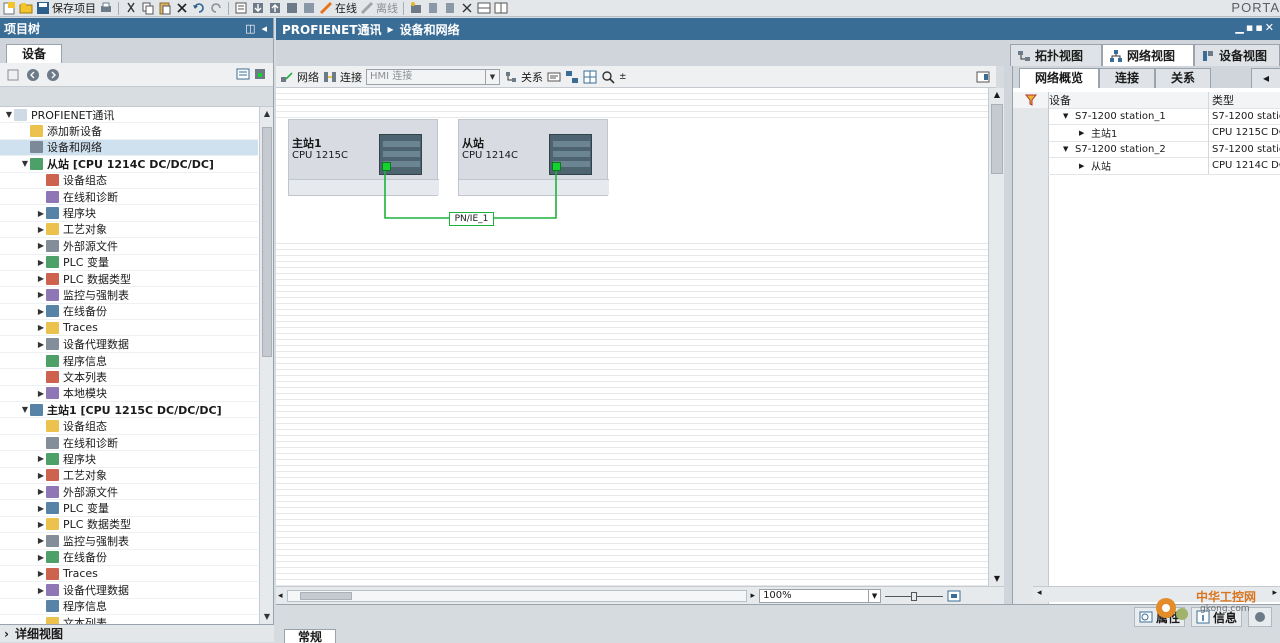 This screenshot has height=643, width=1280. I want to click on copy-icon, so click(148, 8).